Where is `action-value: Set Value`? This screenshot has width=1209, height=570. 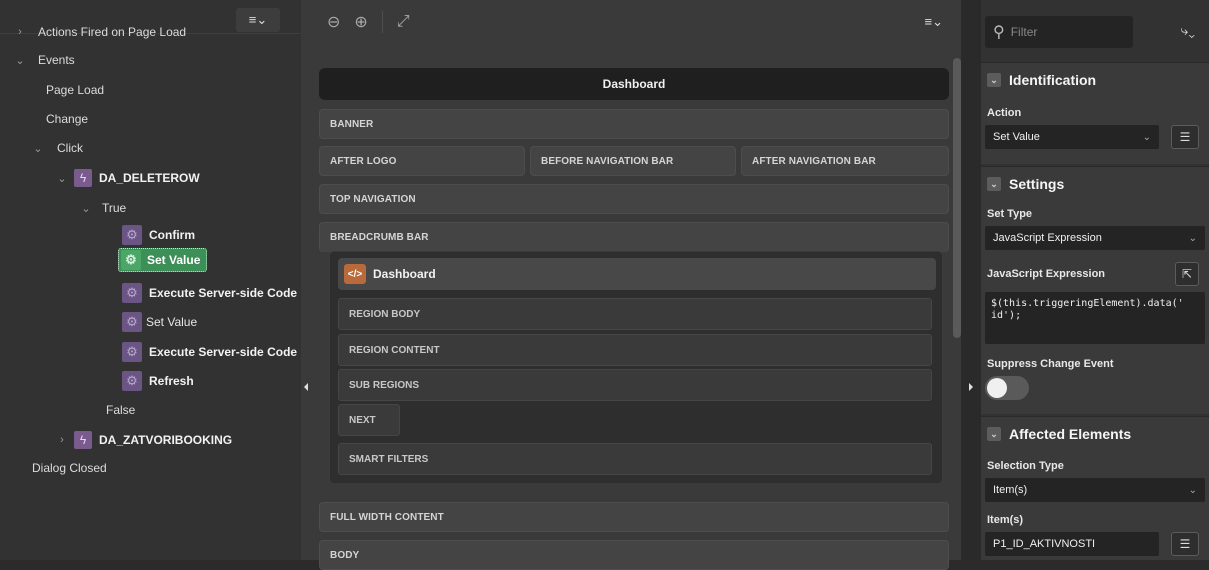 action-value: Set Value is located at coordinates (1016, 137).